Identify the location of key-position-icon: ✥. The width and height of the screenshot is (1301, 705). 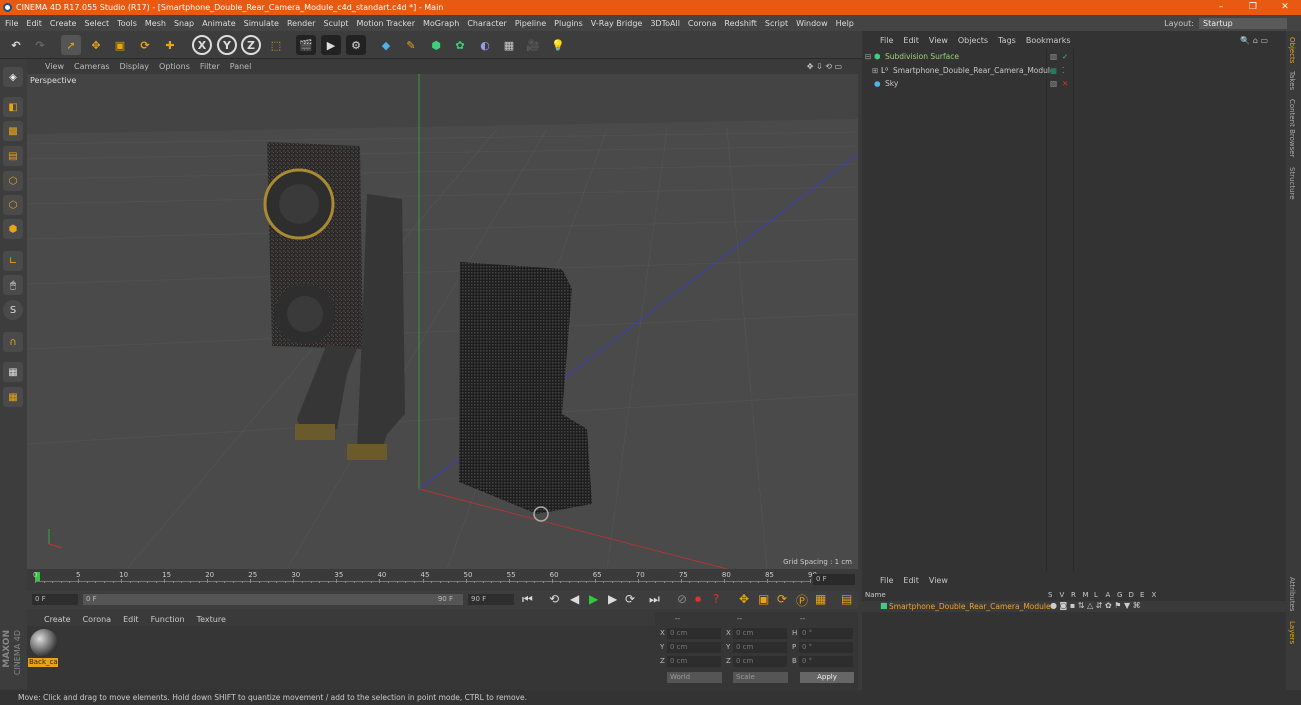
(744, 599).